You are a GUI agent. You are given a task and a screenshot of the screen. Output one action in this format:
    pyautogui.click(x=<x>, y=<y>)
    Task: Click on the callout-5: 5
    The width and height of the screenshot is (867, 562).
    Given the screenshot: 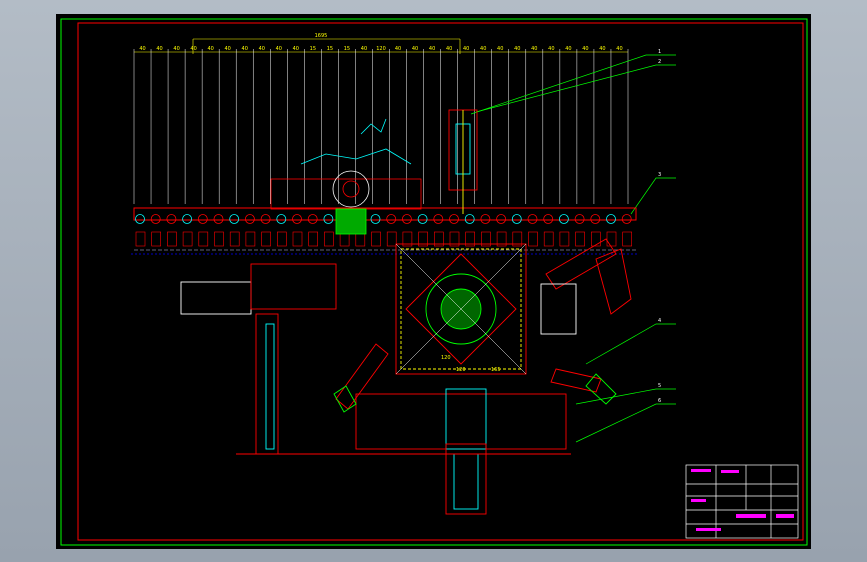 What is the action you would take?
    pyautogui.click(x=659, y=386)
    